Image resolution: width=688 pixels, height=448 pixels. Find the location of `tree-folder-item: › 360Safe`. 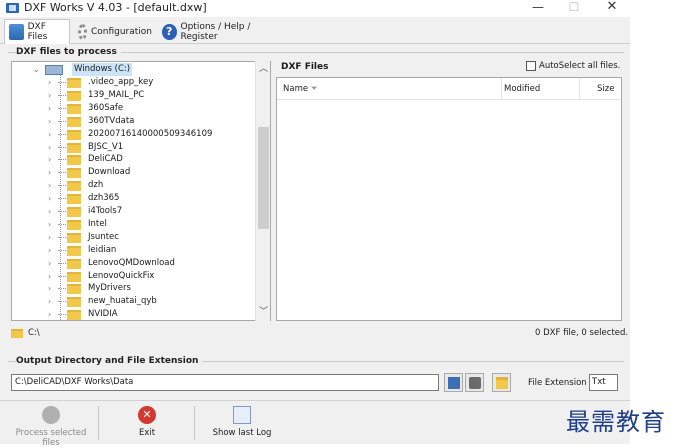

tree-folder-item: › 360Safe is located at coordinates (134, 108).